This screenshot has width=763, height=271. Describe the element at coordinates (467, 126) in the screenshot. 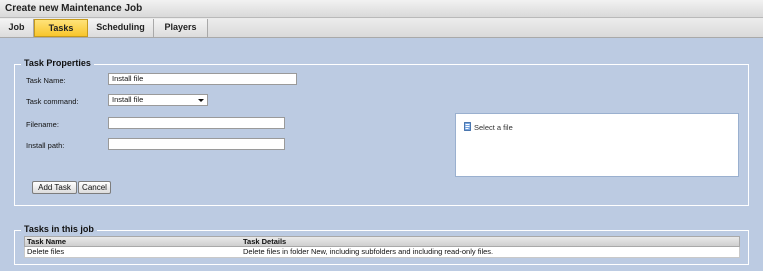

I see `file-icon` at that location.